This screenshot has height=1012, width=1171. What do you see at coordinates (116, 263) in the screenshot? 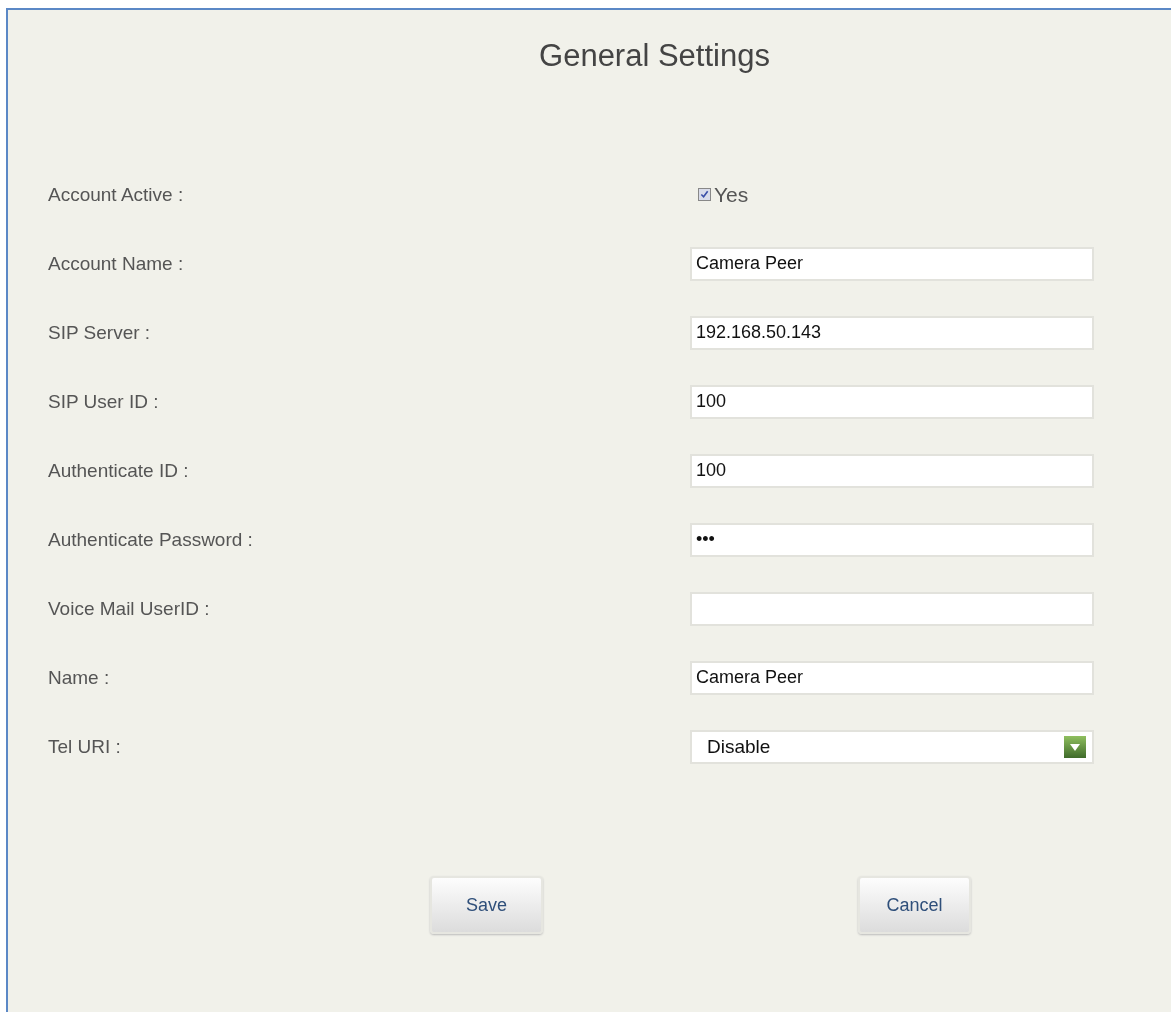
I see `field-label: Account Name :` at bounding box center [116, 263].